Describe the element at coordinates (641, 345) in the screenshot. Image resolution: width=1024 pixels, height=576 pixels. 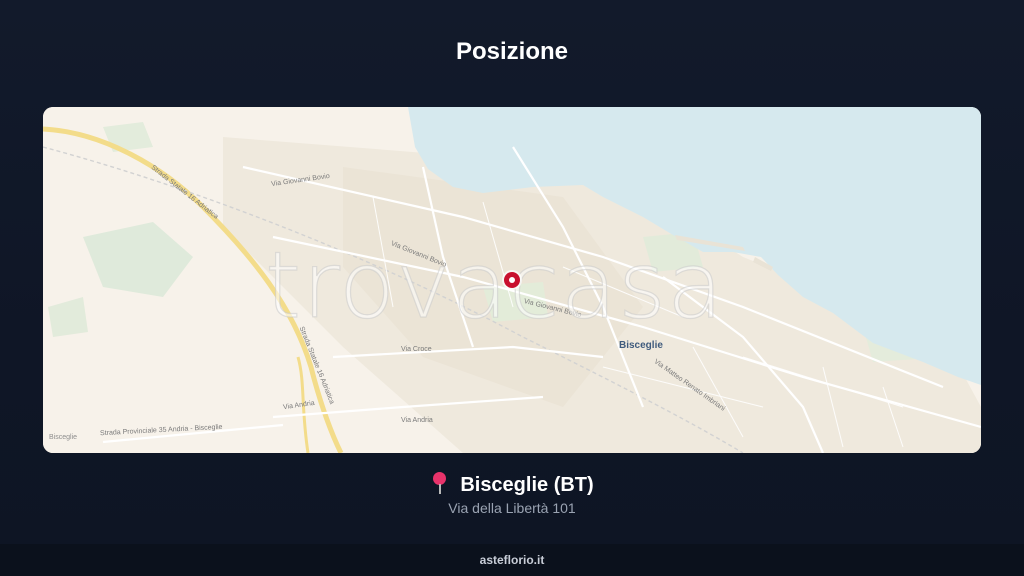
I see `city-label: Bisceglie` at that location.